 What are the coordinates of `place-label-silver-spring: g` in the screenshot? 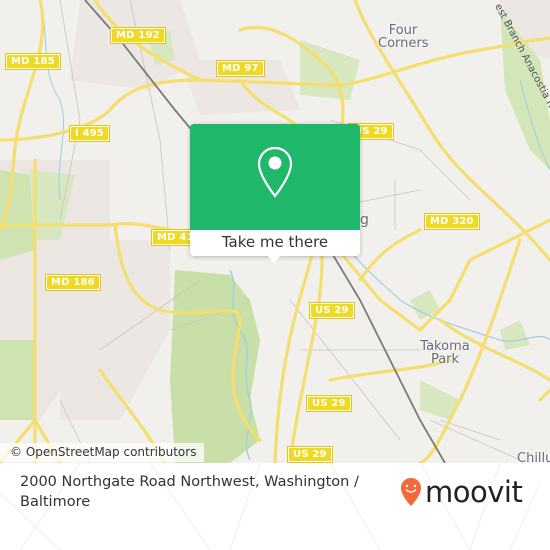 It's located at (364, 220).